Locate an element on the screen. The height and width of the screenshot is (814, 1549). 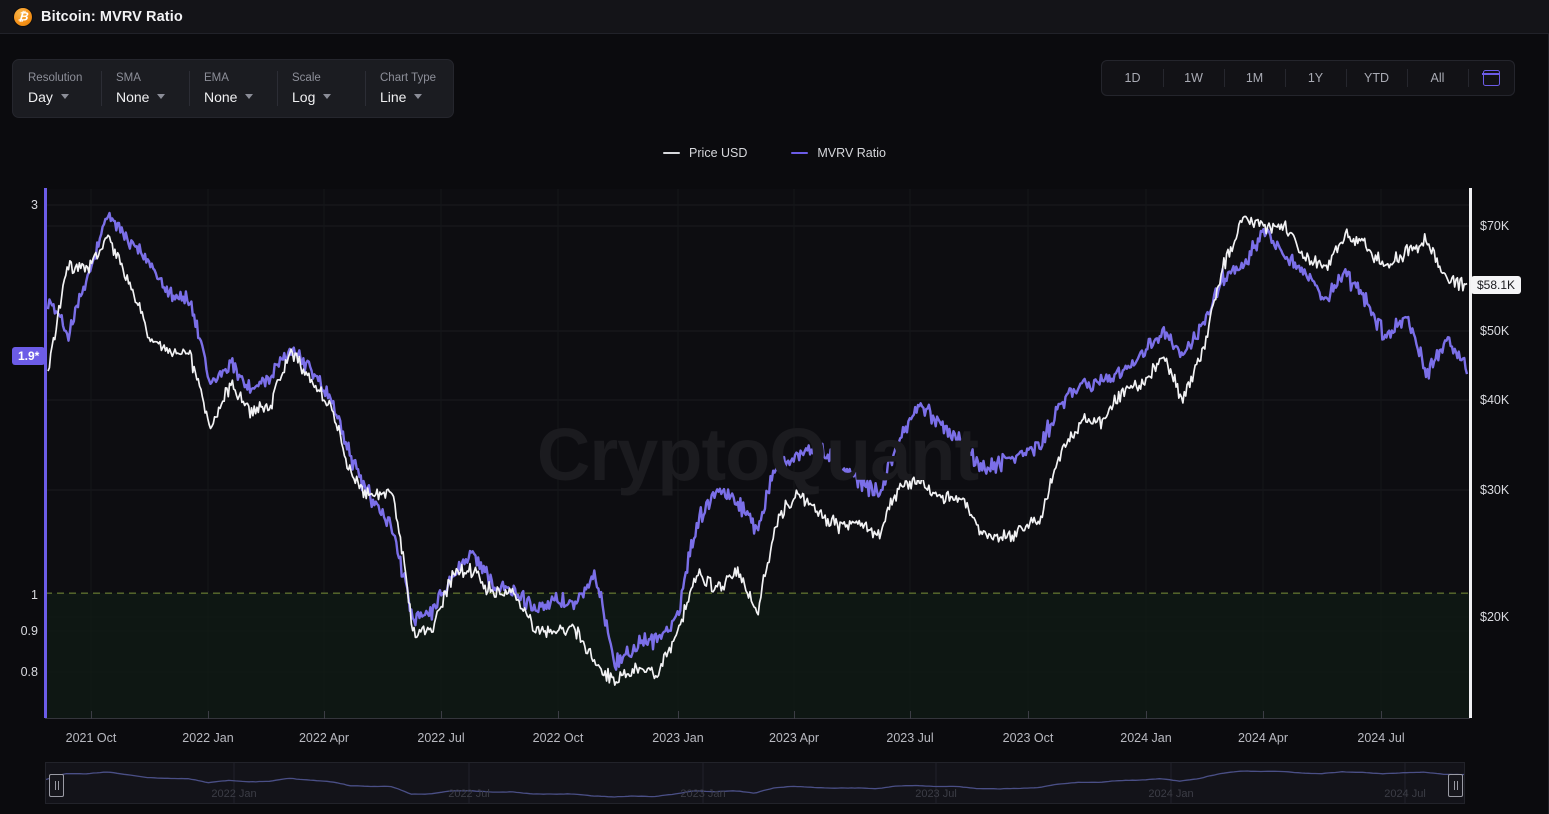
navigator-tick-label: 2022 Jan is located at coordinates (234, 794).